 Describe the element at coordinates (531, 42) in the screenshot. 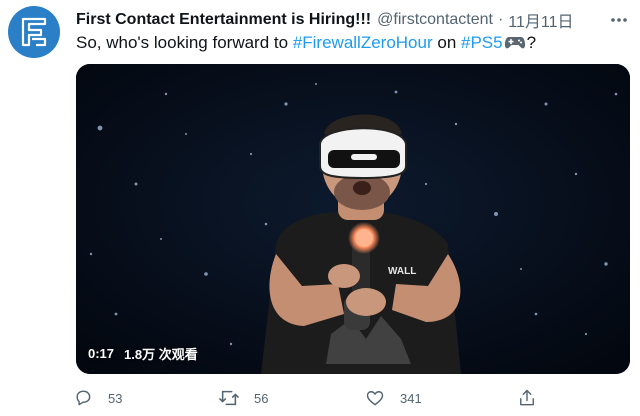

I see `tweet-text-part: ?` at that location.